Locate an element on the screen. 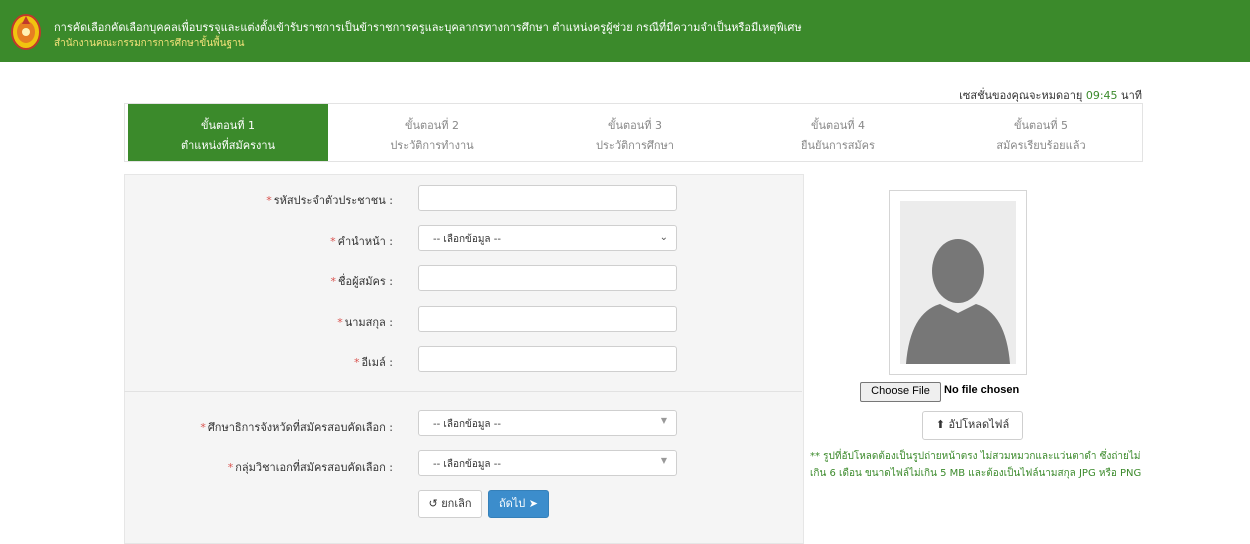 Image resolution: width=1250 pixels, height=544 pixels. step-3: ขั้นตอนที่ 3 ประวัติการศึกษา is located at coordinates (635, 132).